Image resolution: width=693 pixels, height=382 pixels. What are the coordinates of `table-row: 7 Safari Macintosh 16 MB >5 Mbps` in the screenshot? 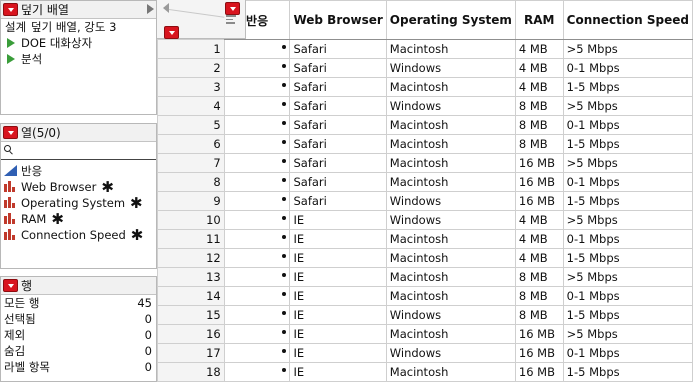 It's located at (425, 163).